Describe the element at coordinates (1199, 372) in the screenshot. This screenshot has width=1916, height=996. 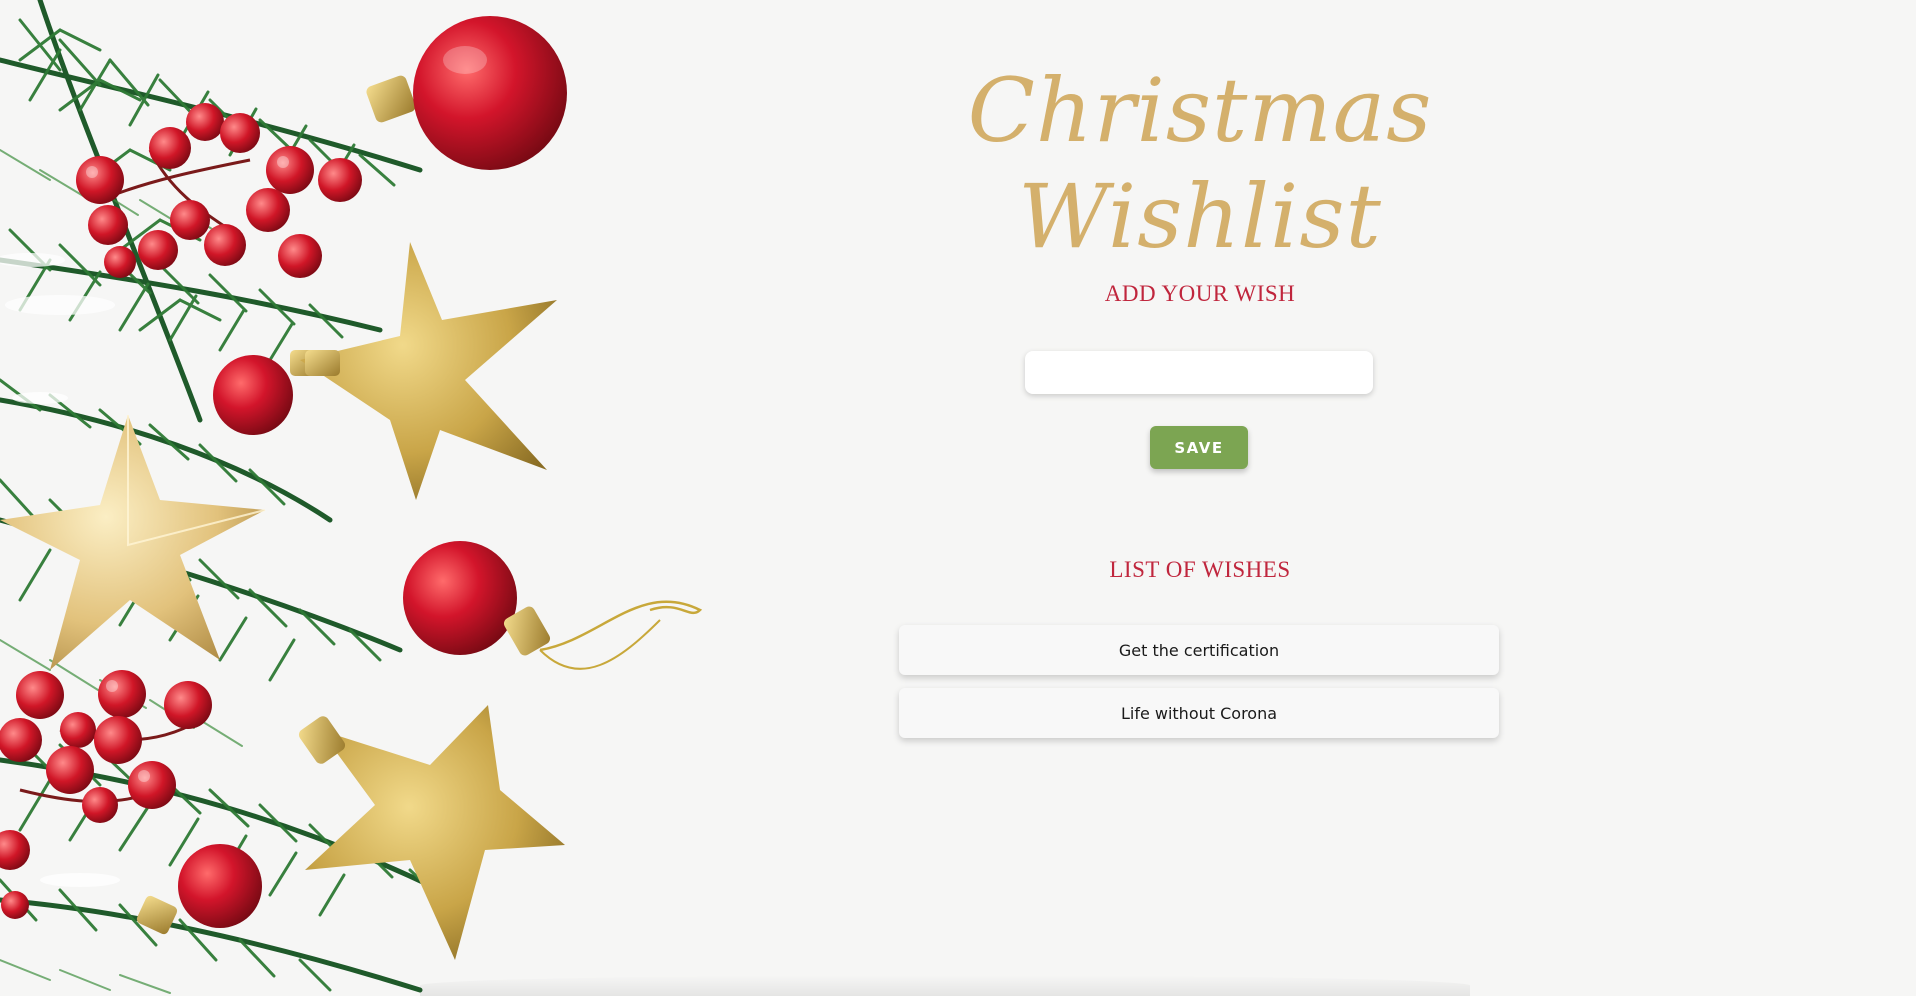
I see `wish-input` at that location.